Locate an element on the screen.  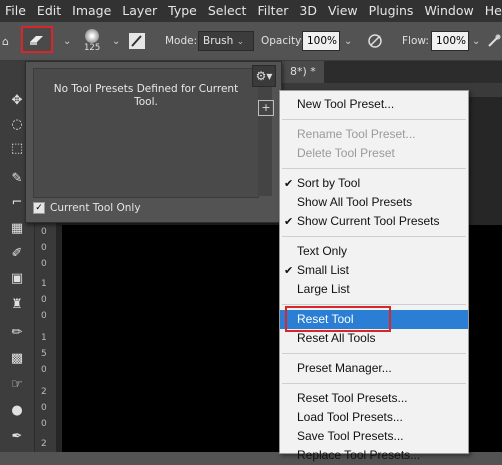
menu-item-delete-tool-preset: Delete Tool Preset is located at coordinates (346, 153).